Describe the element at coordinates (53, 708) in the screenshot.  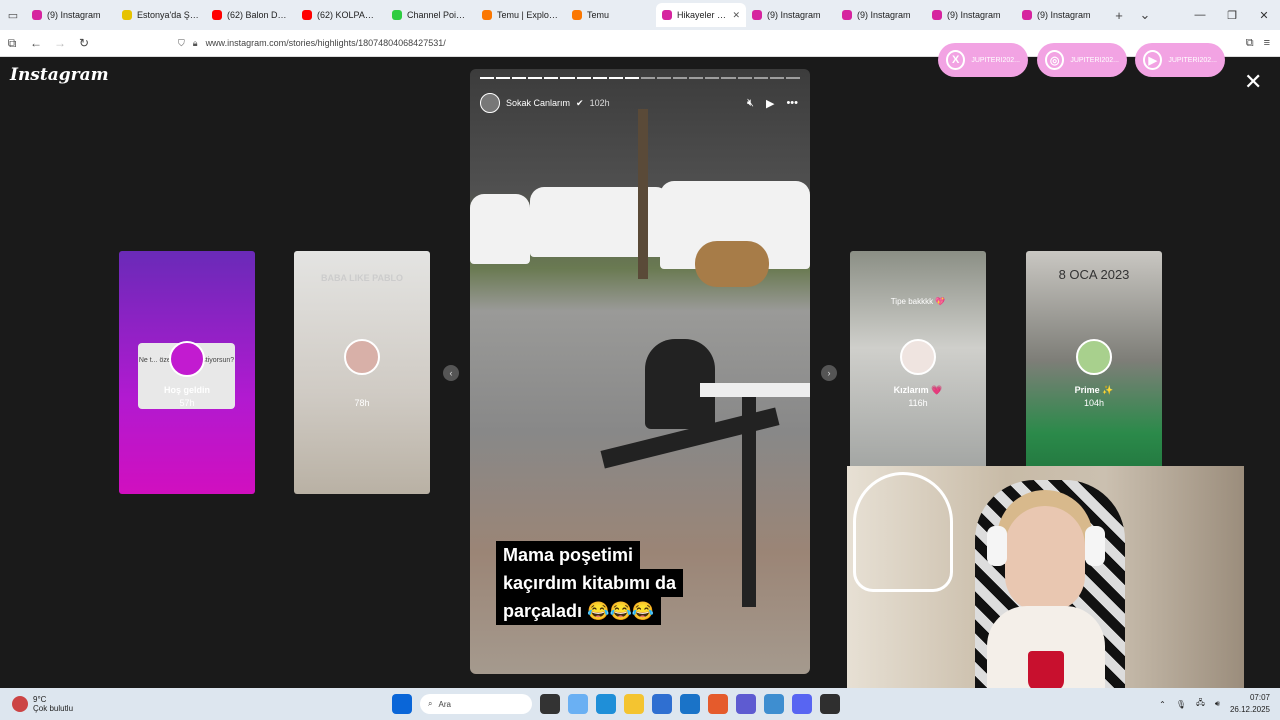
I see `weather-desc: Çok bulutlu` at that location.